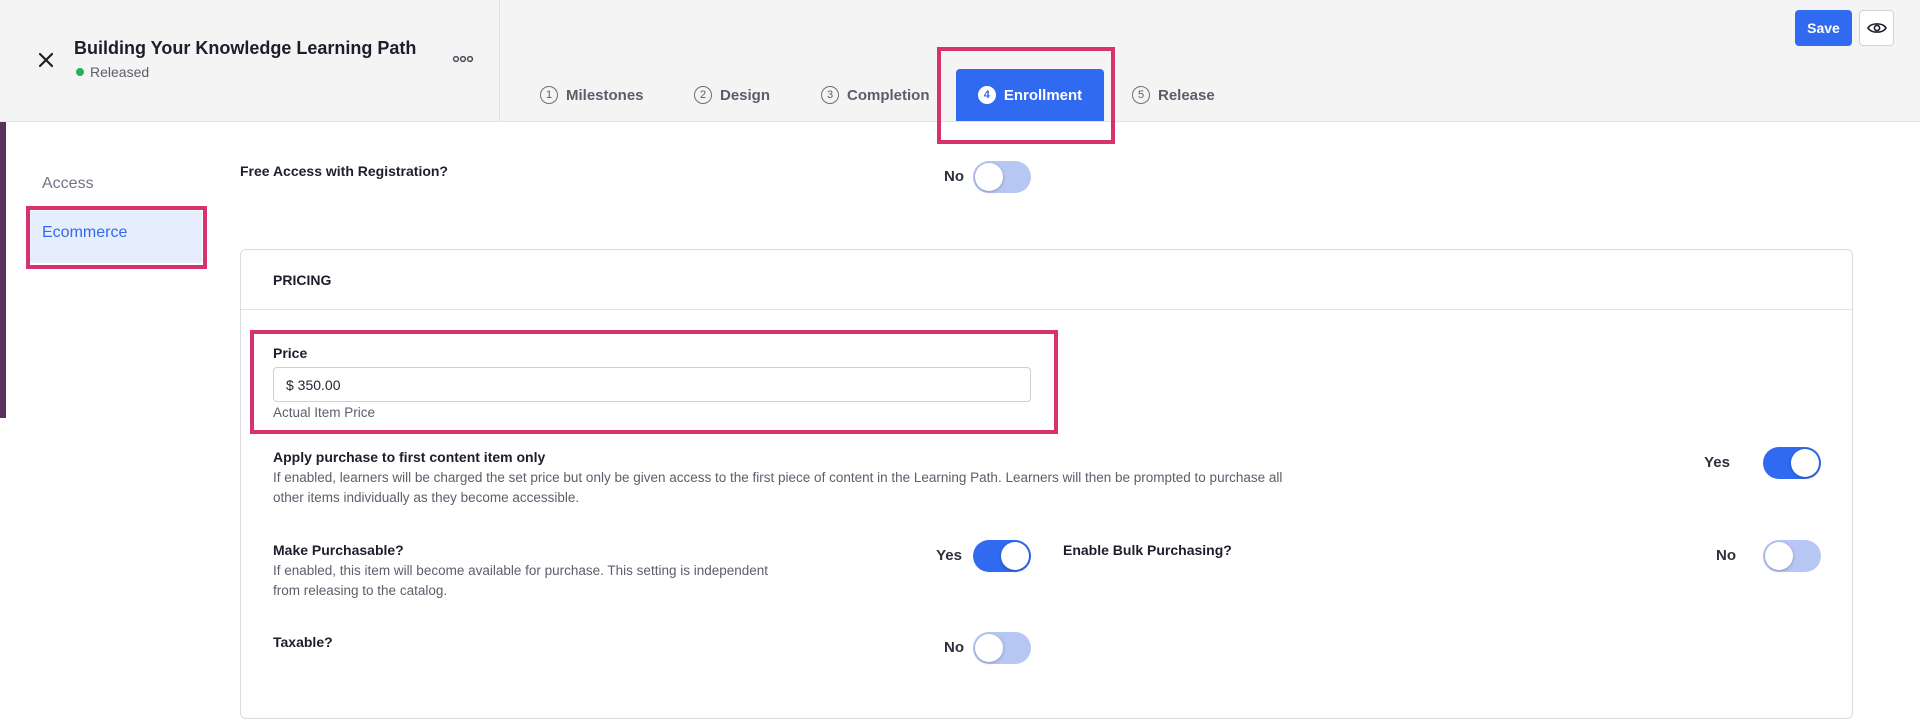 The width and height of the screenshot is (1920, 719). What do you see at coordinates (68, 184) in the screenshot?
I see `sidebar-item-access: Access` at bounding box center [68, 184].